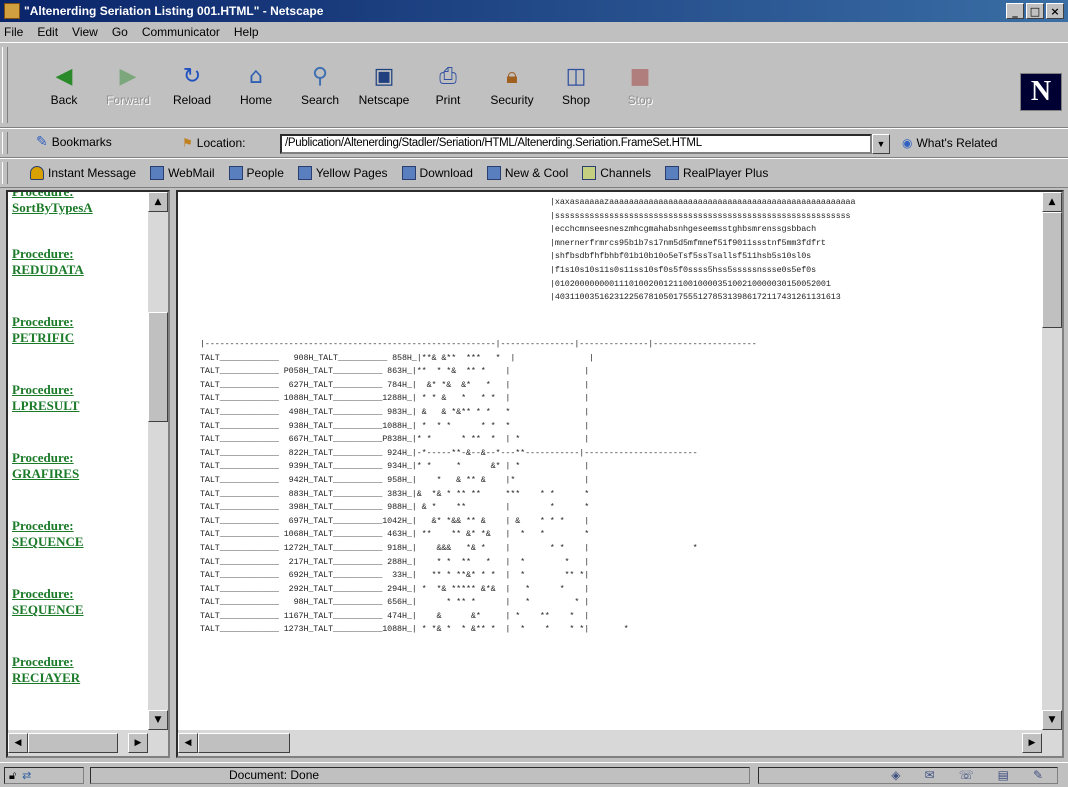  Describe the element at coordinates (930, 775) in the screenshot. I see `mail-icon: ✉` at that location.